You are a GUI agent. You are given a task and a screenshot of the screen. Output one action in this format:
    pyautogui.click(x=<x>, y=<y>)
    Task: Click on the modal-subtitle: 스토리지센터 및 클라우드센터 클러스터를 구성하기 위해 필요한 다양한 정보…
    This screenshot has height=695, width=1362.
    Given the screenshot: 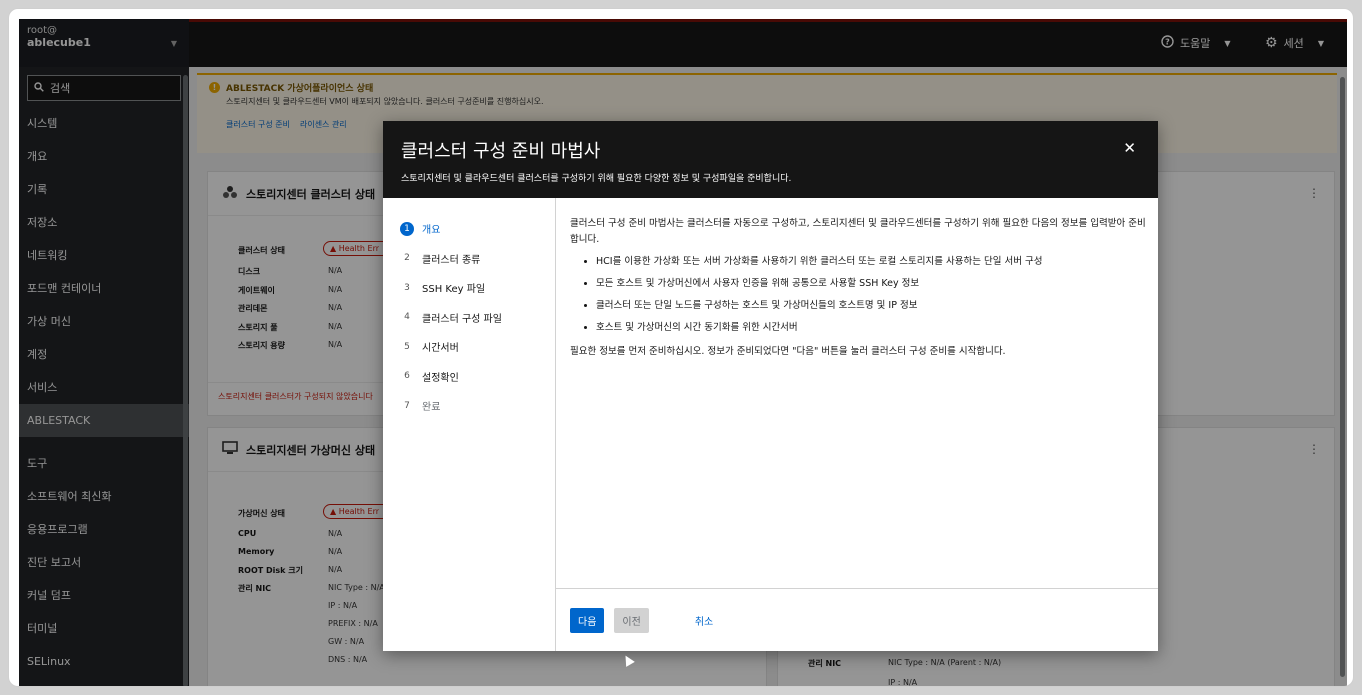 What is the action you would take?
    pyautogui.click(x=596, y=179)
    